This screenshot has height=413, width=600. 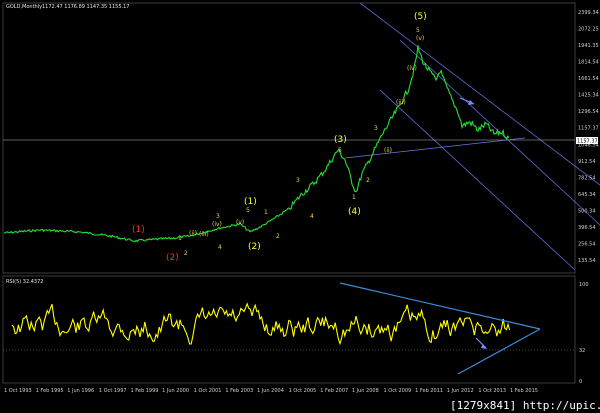 What do you see at coordinates (180, 238) in the screenshot?
I see `wave-label-minor-1a: 1` at bounding box center [180, 238].